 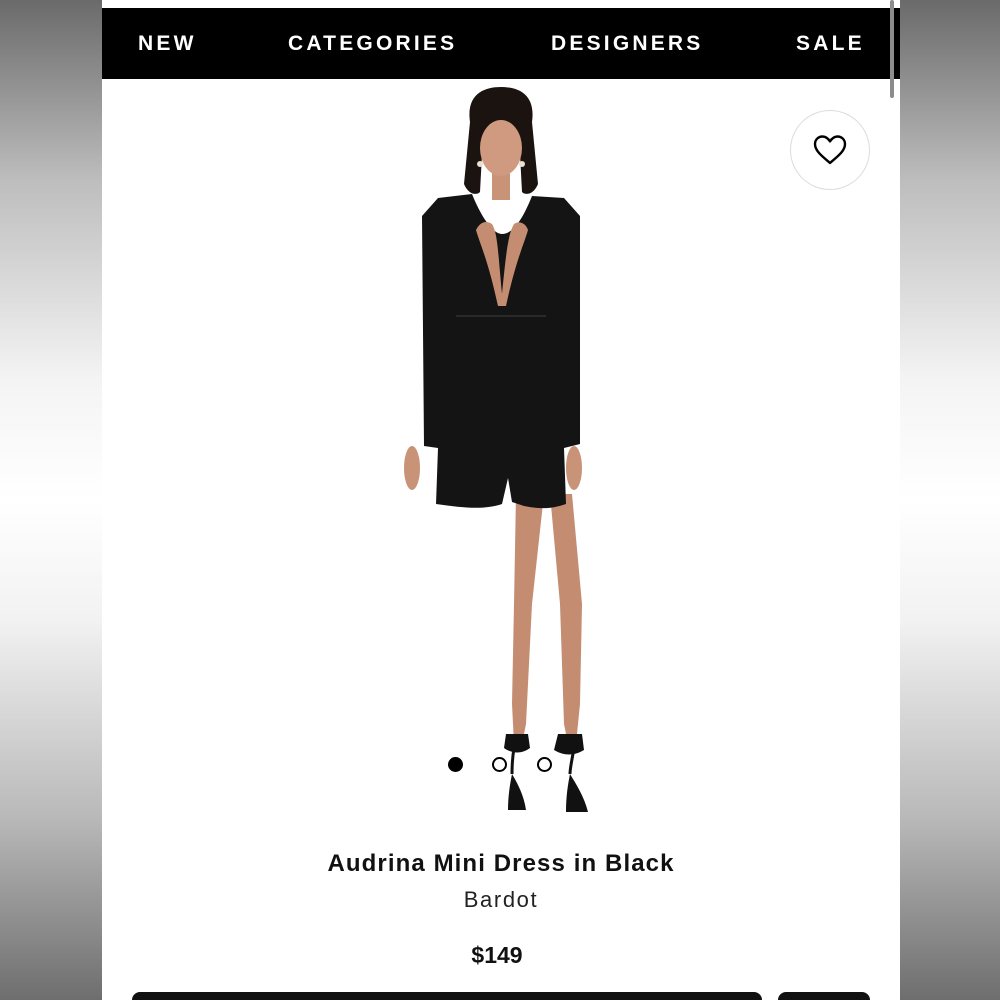 What do you see at coordinates (447, 996) in the screenshot?
I see `add-to-bag-button` at bounding box center [447, 996].